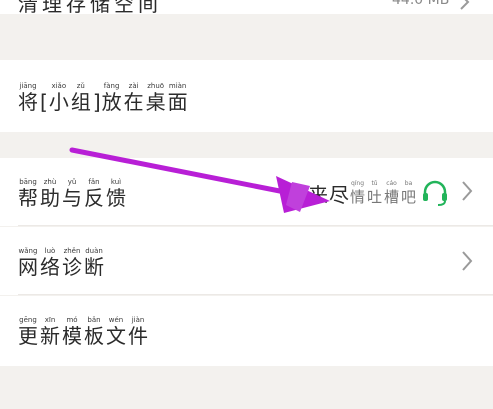  I want to click on hint-1-hanzi: 槽, so click(392, 197).